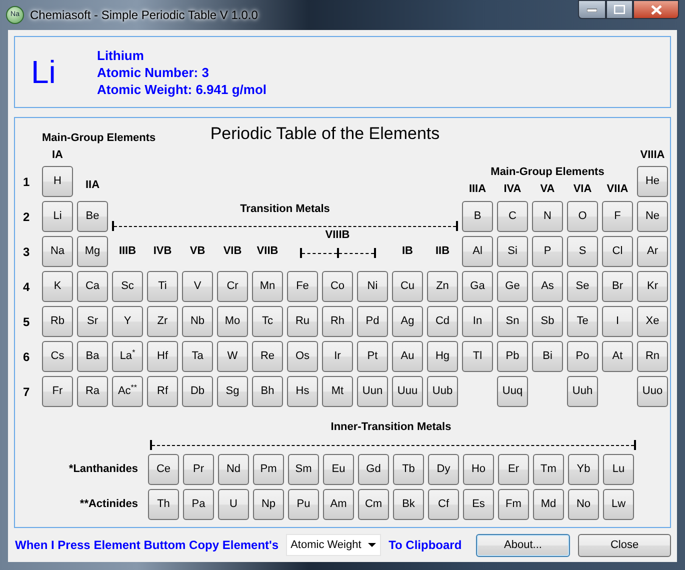  Describe the element at coordinates (582, 286) in the screenshot. I see `element-button: Se` at that location.